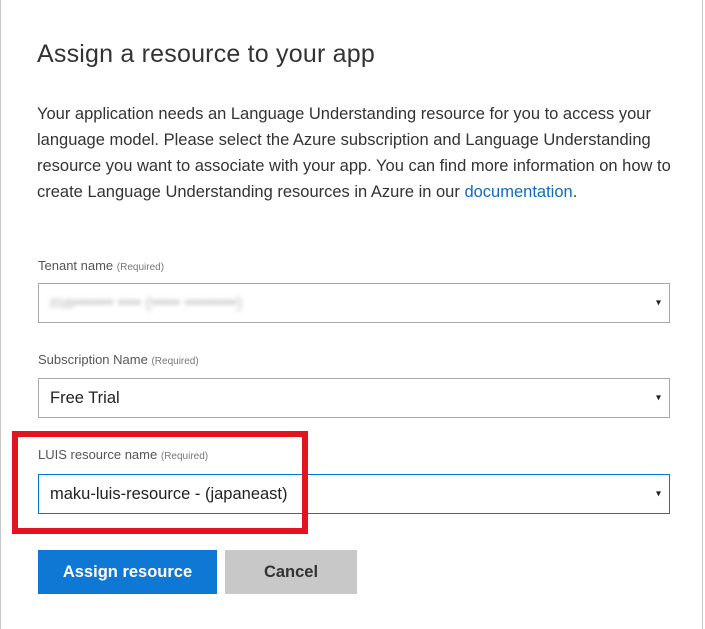 Image resolution: width=705 pixels, height=629 pixels. I want to click on tenant-name-value: ma••••••• •••• (••••• •••••••••), so click(146, 302).